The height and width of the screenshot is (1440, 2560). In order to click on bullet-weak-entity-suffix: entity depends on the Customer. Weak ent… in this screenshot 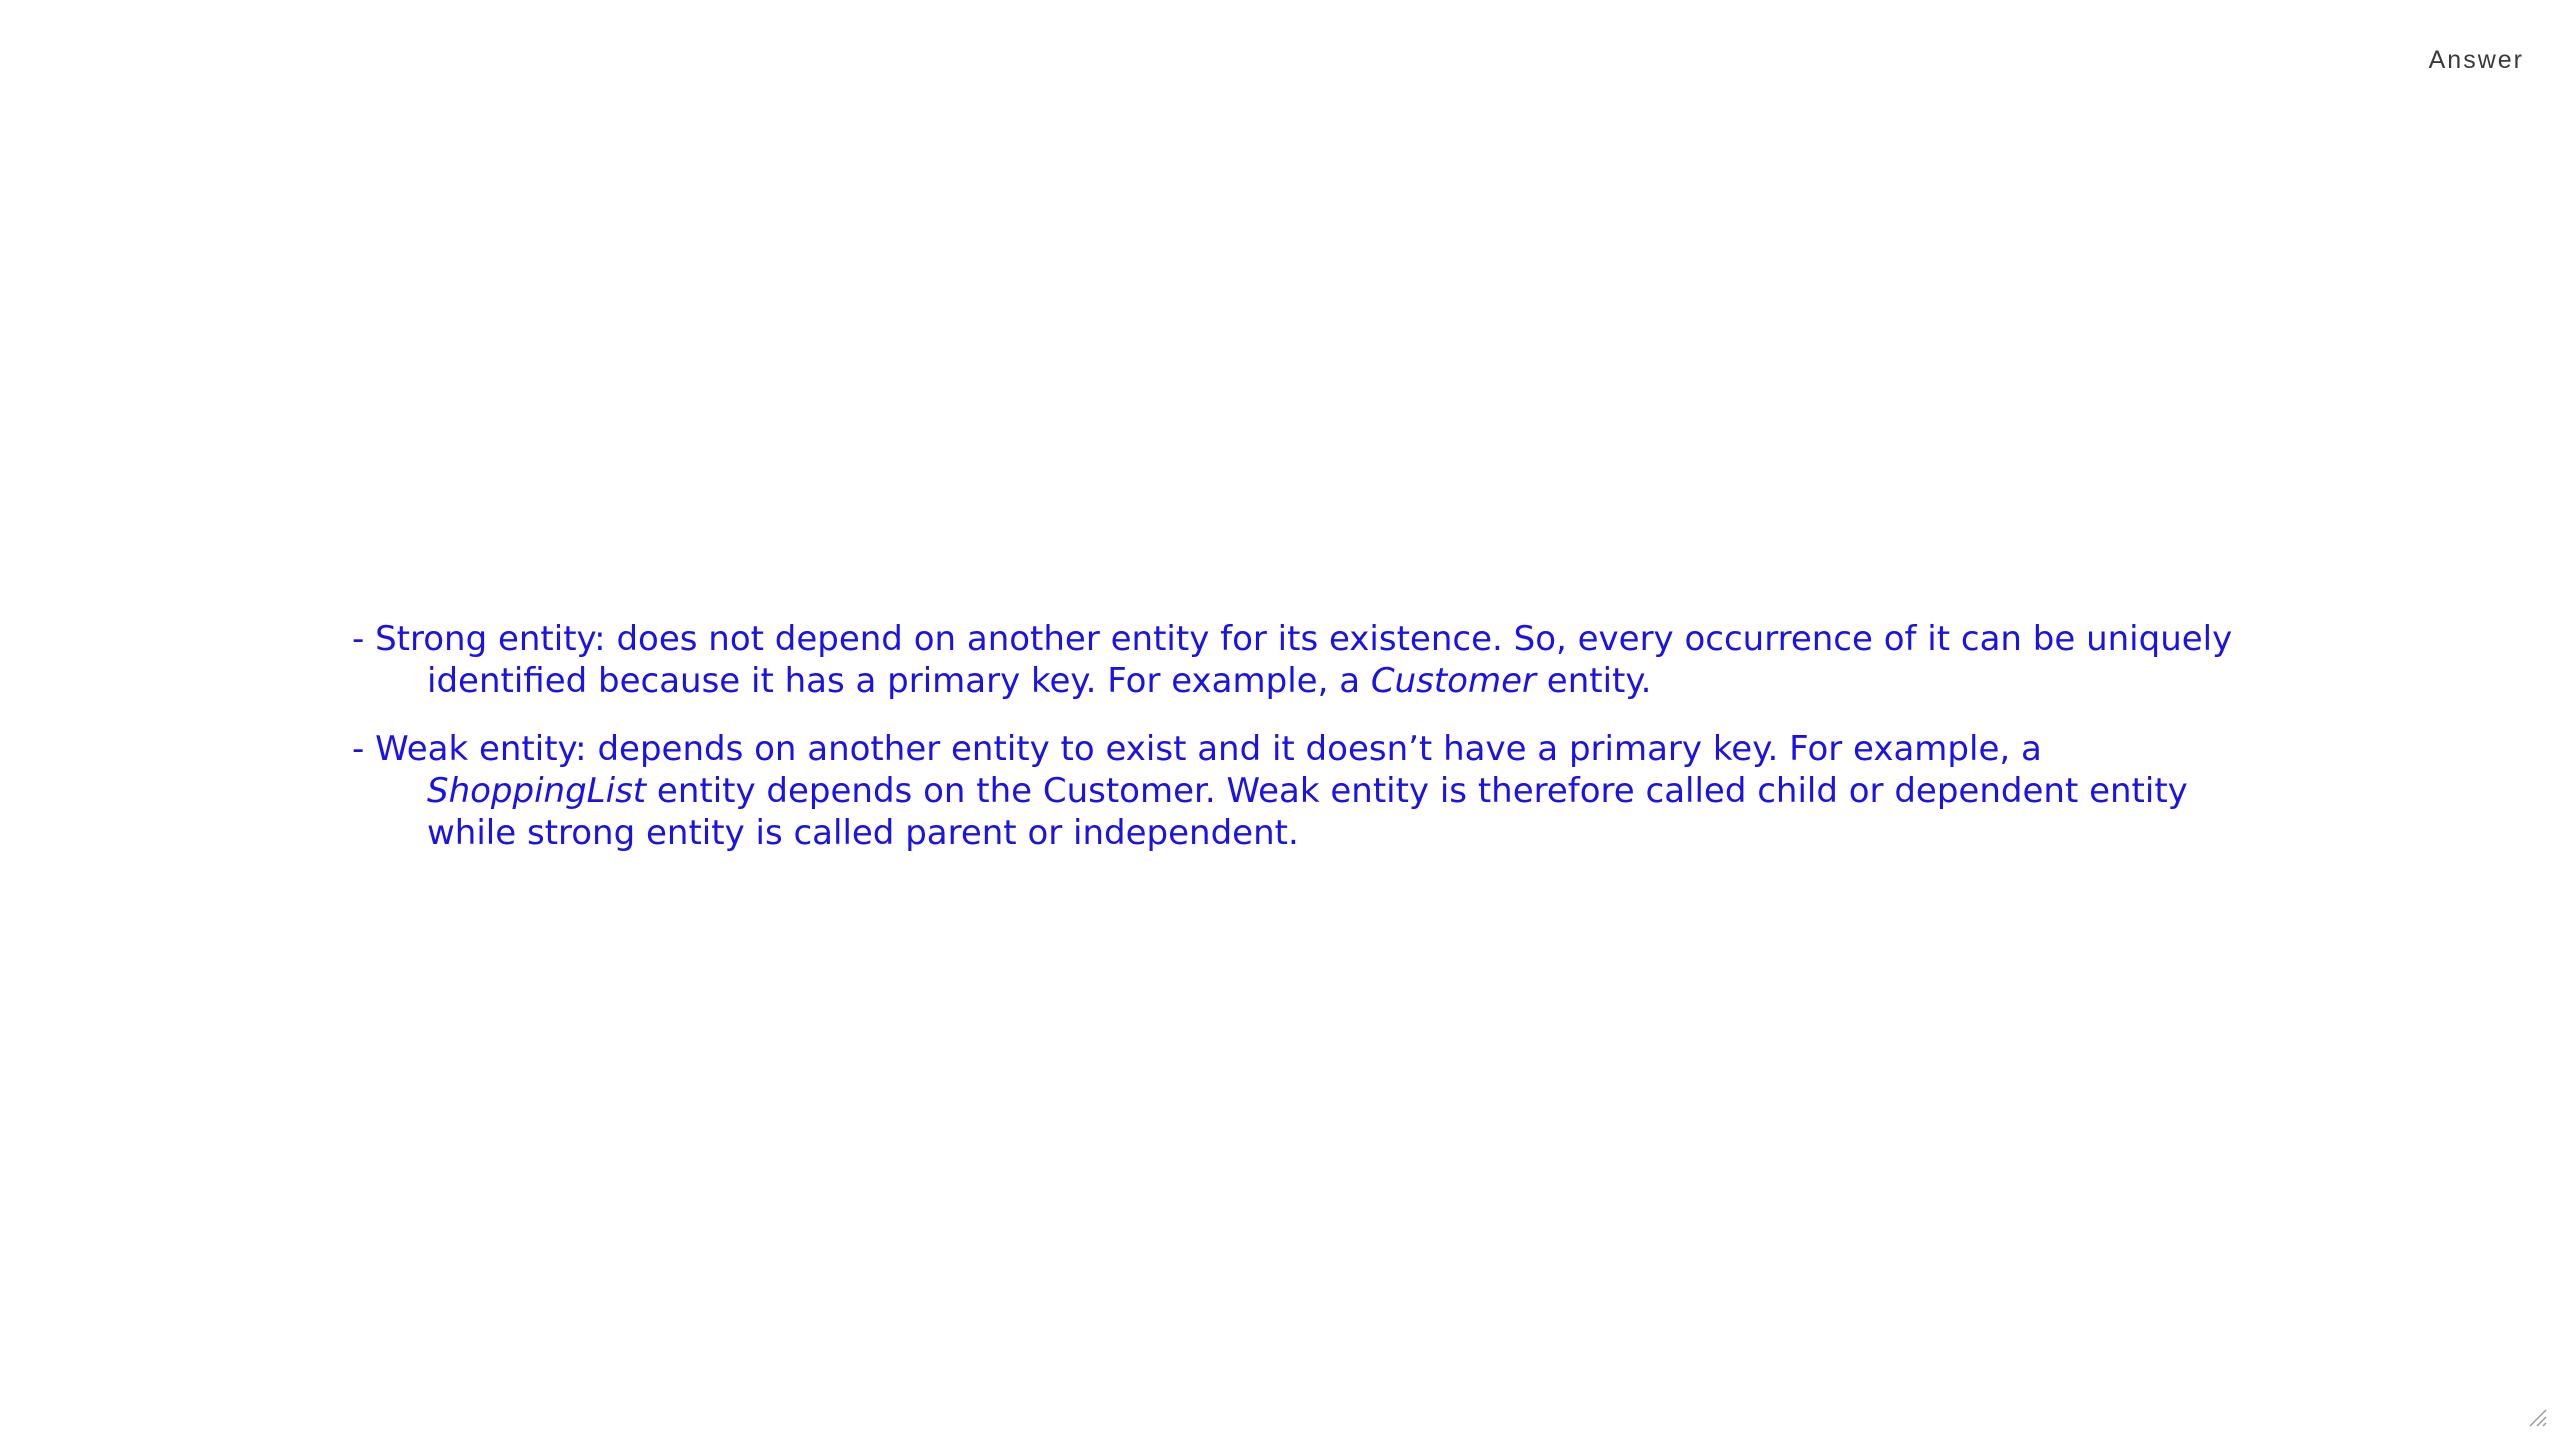, I will do `click(1307, 812)`.